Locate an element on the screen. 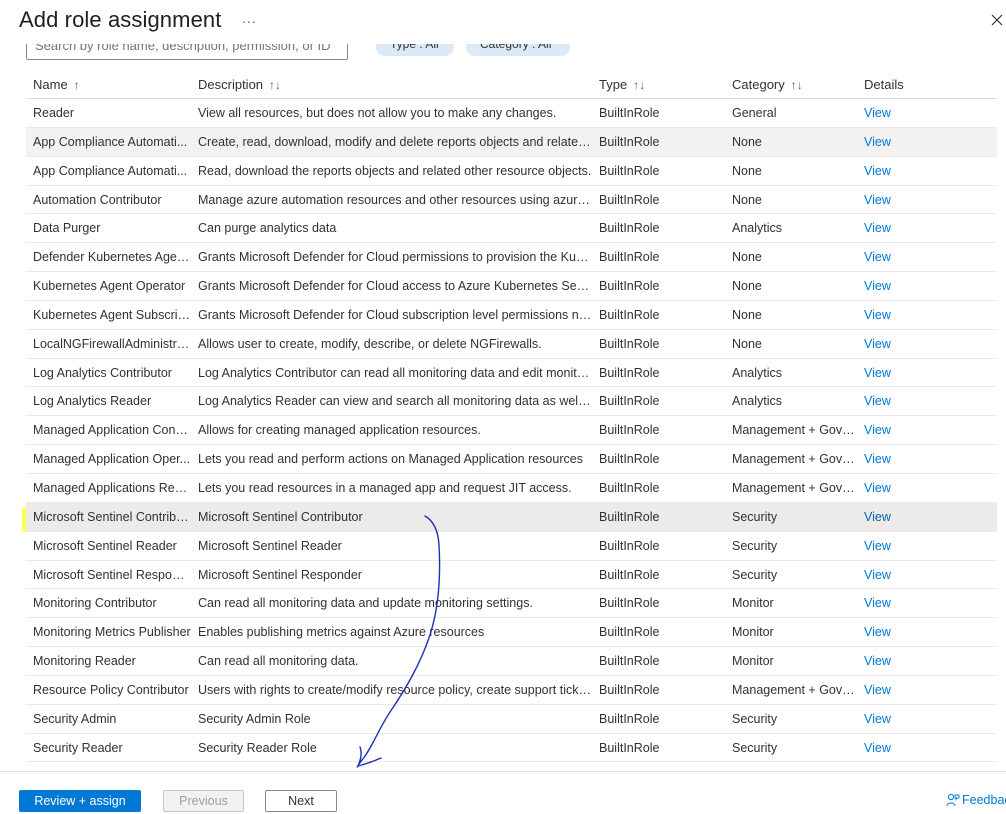  search-input is located at coordinates (187, 52).